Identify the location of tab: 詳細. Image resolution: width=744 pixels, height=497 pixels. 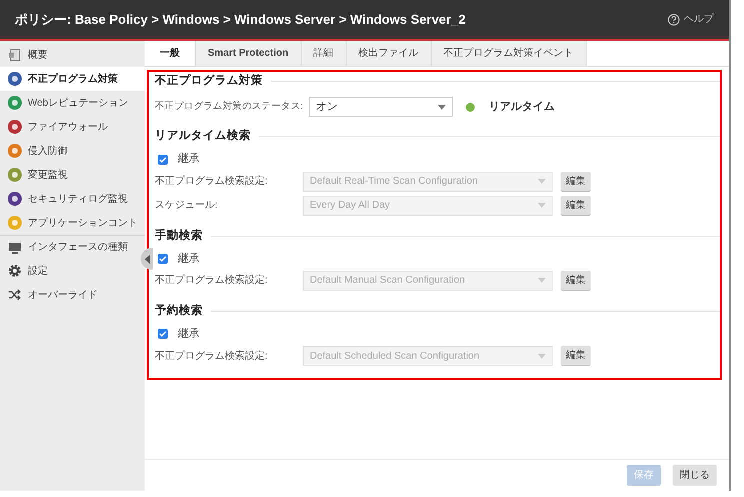
(324, 53).